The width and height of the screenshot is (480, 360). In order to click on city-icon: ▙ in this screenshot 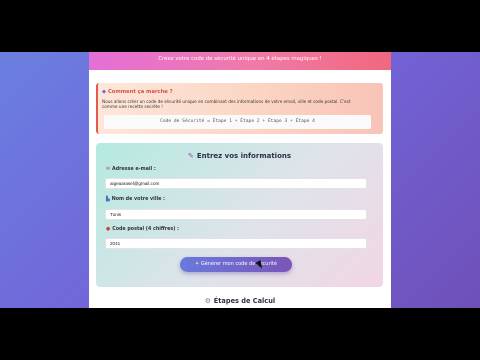, I will do `click(108, 199)`.